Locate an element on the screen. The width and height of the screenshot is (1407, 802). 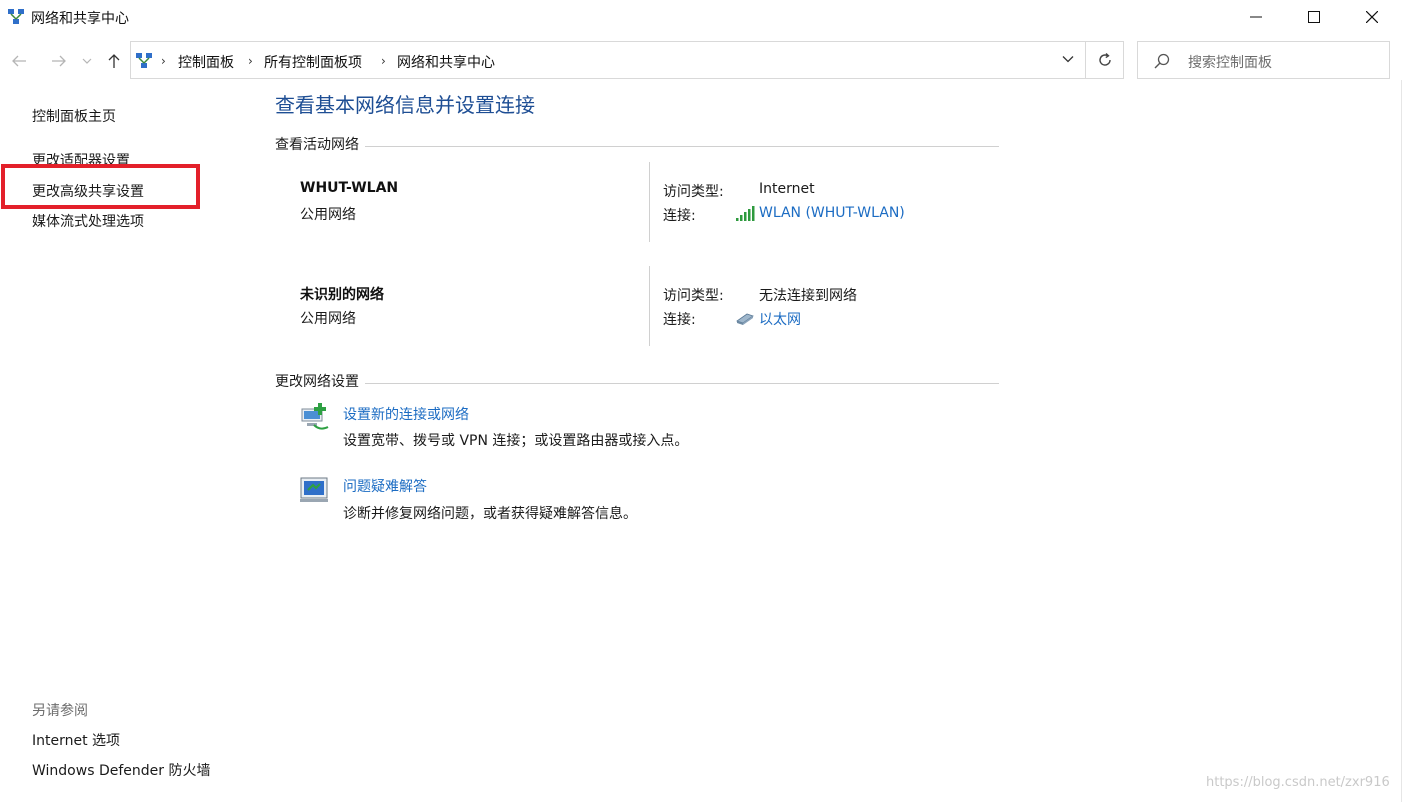
arrow-up-icon is located at coordinates (114, 61).